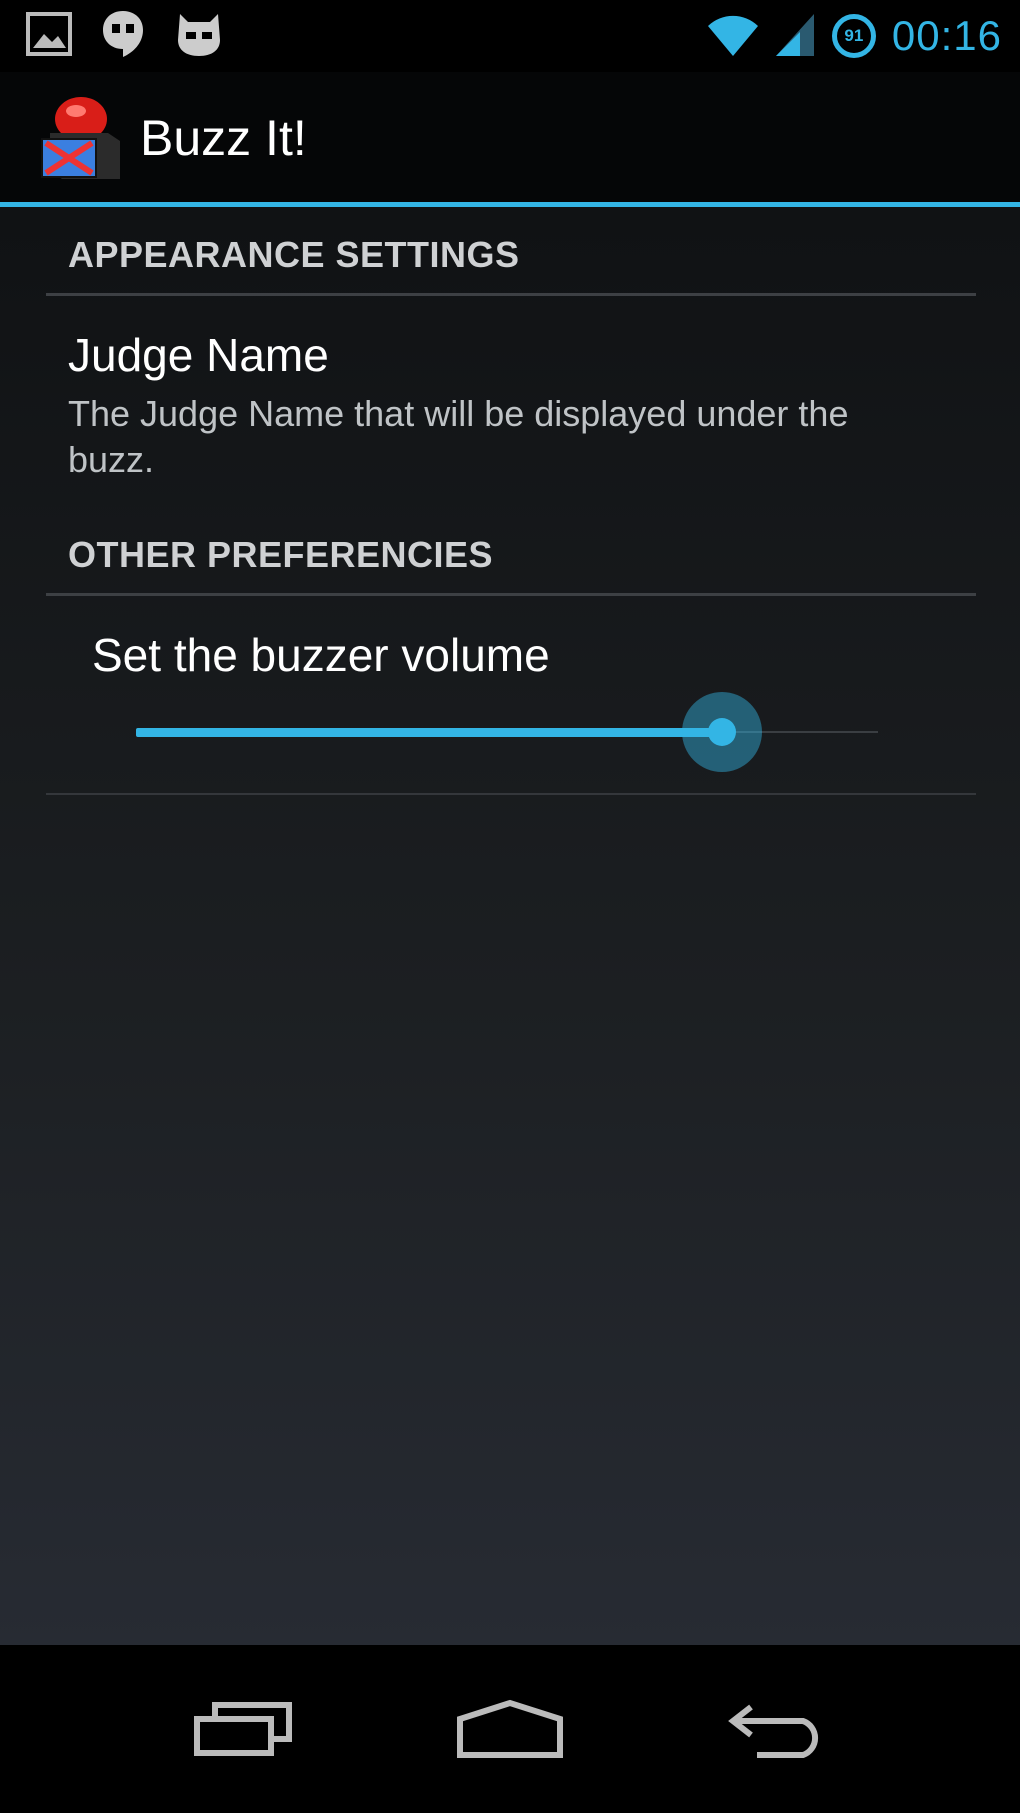 The height and width of the screenshot is (1813, 1020). I want to click on hangouts-icon, so click(123, 36).